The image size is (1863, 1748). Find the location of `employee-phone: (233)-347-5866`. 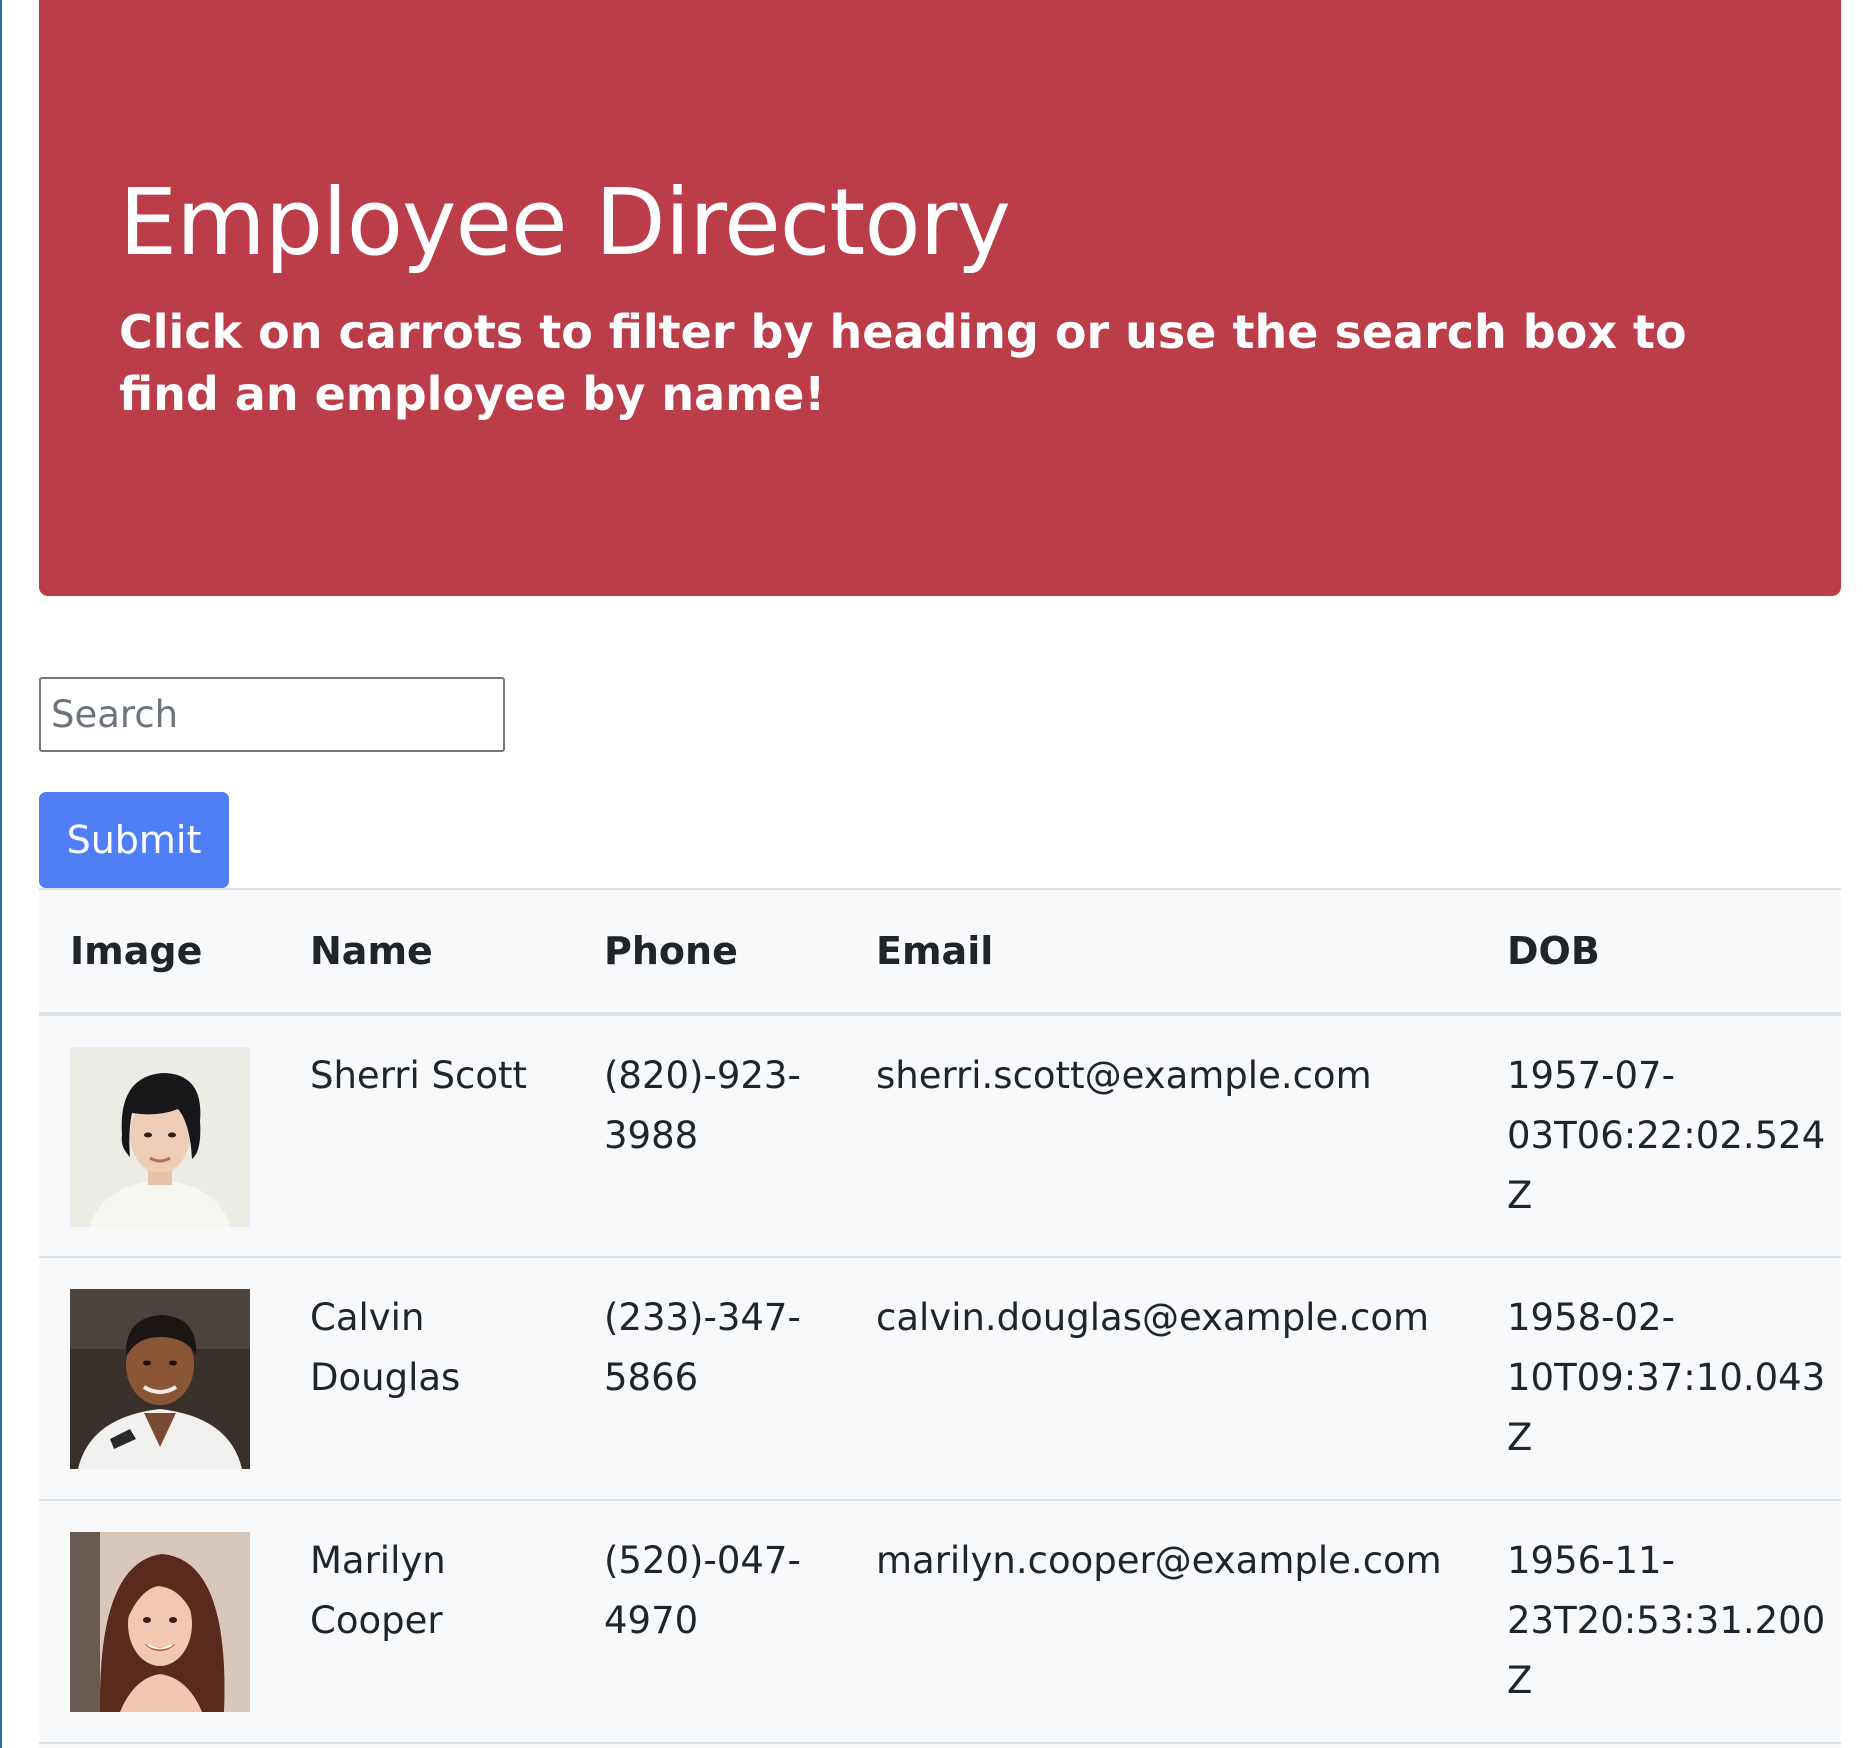

employee-phone: (233)-347-5866 is located at coordinates (709, 1379).